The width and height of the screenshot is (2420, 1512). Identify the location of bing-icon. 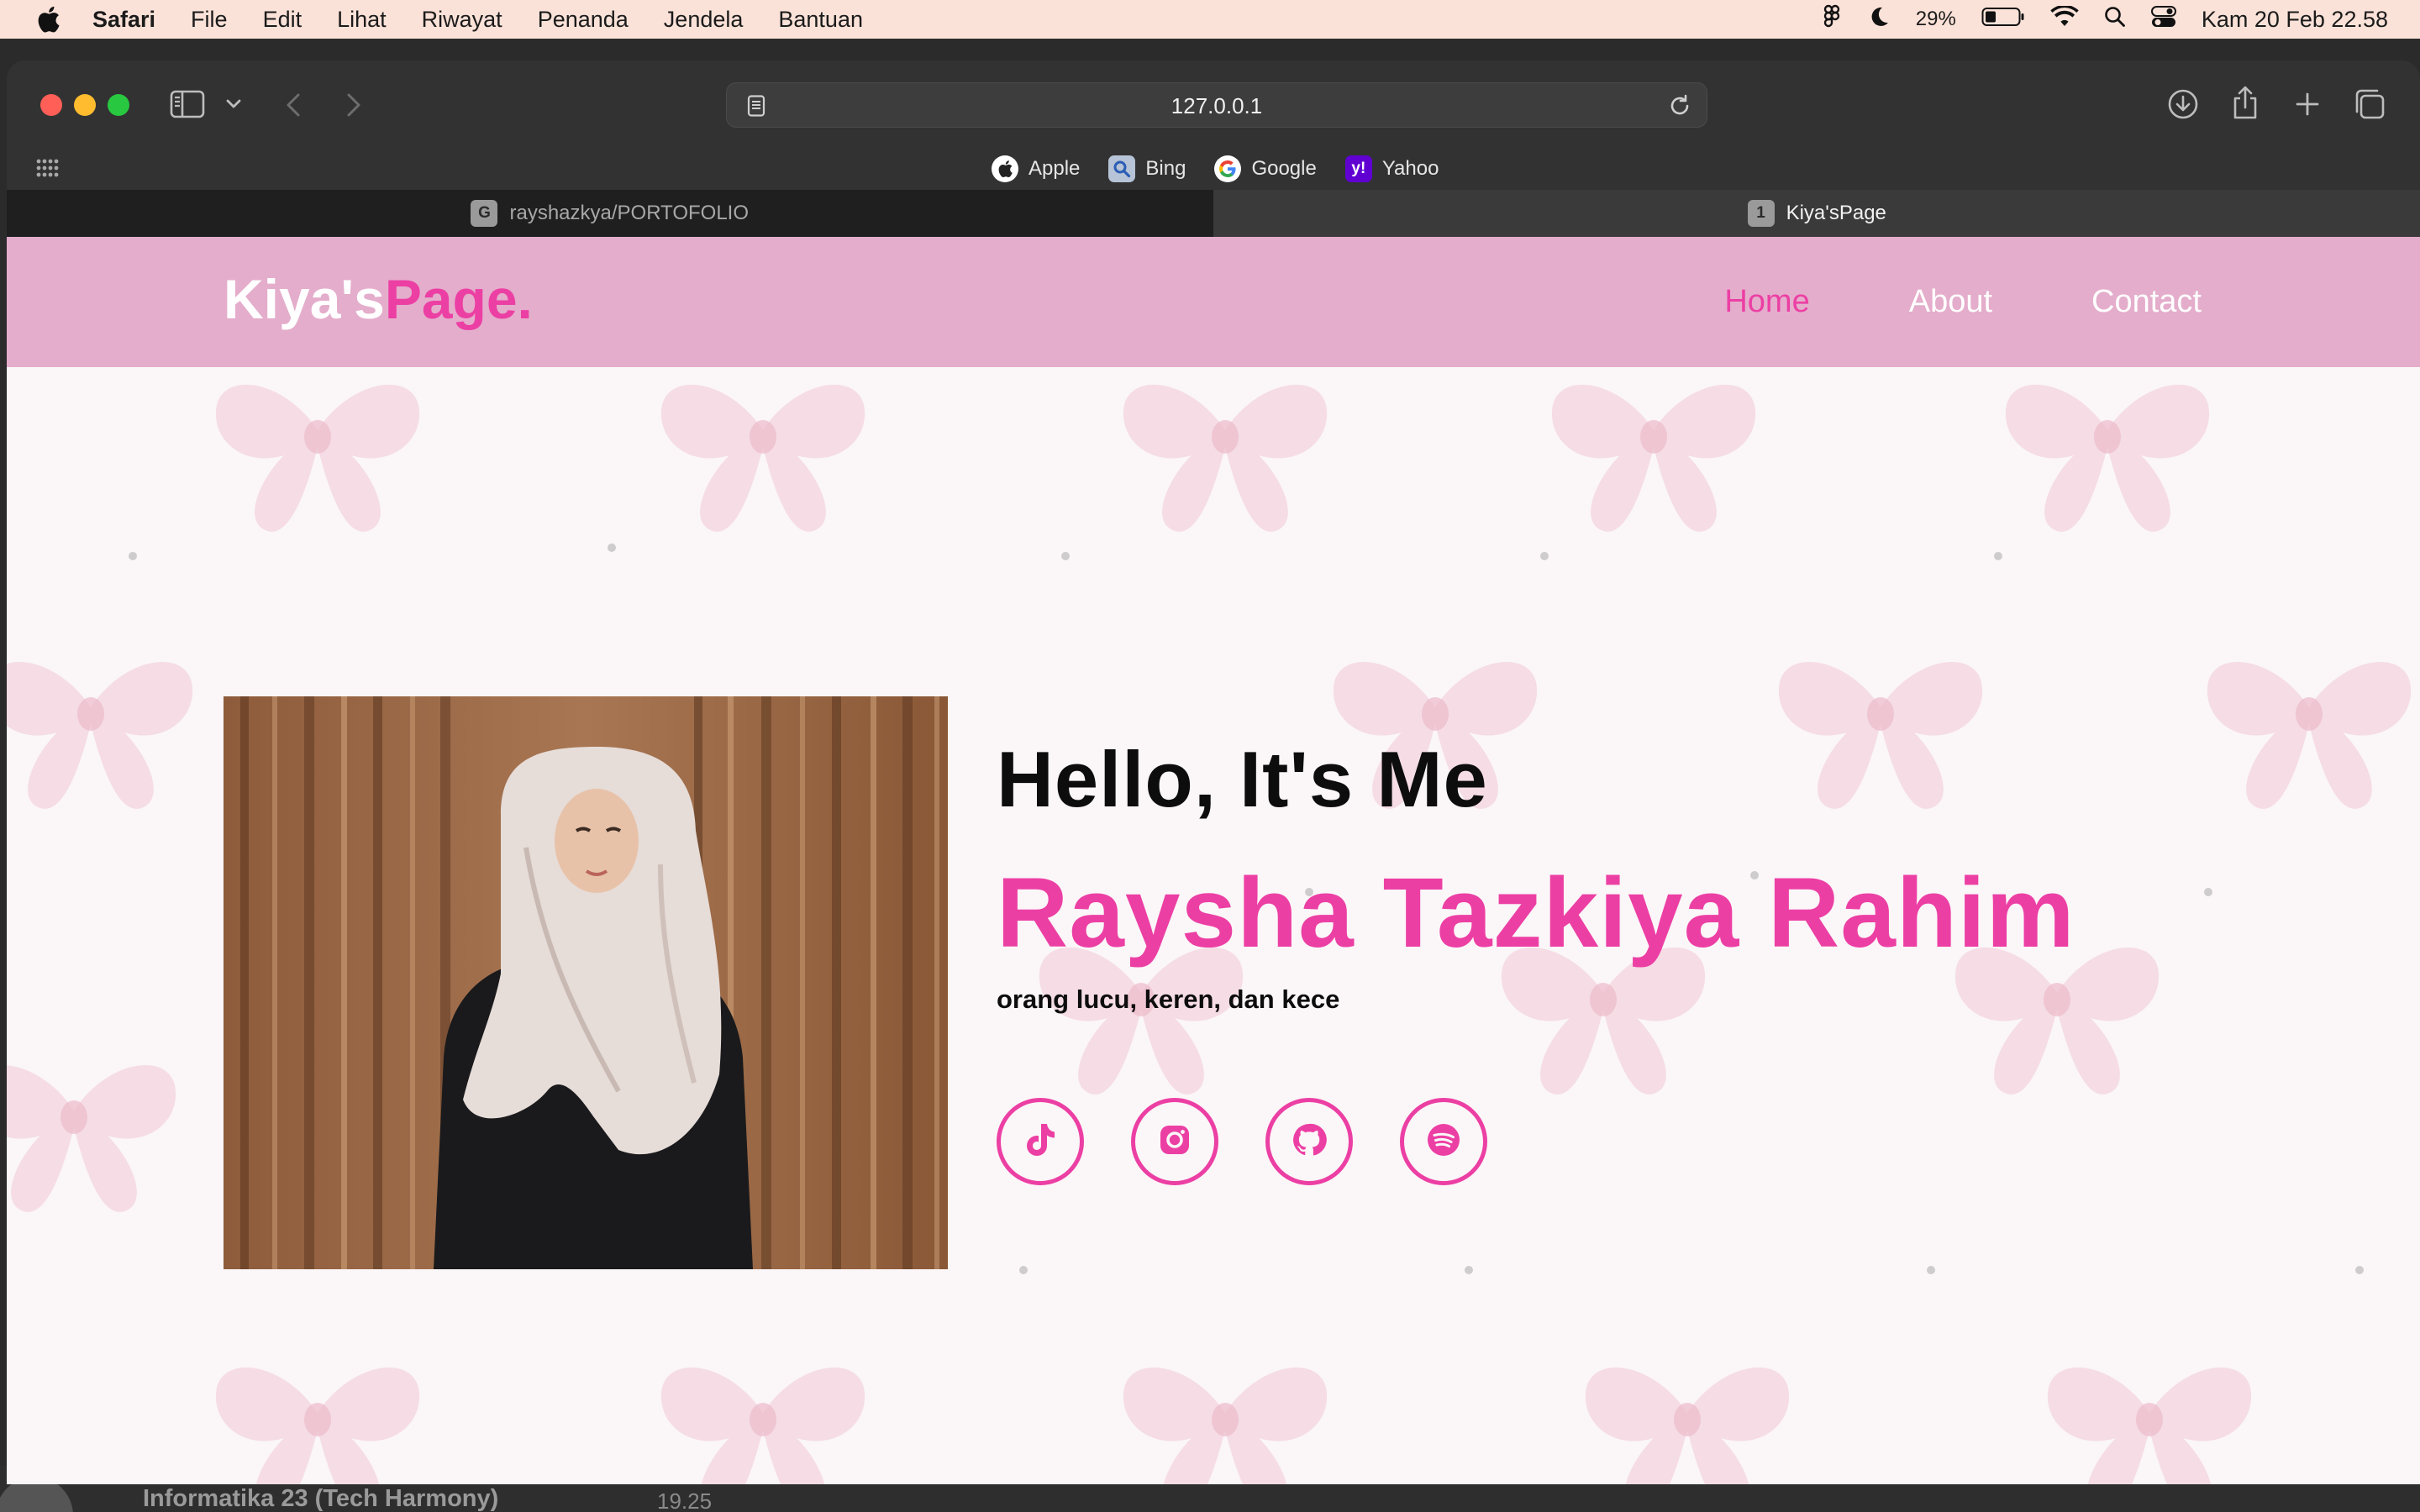
(1122, 168).